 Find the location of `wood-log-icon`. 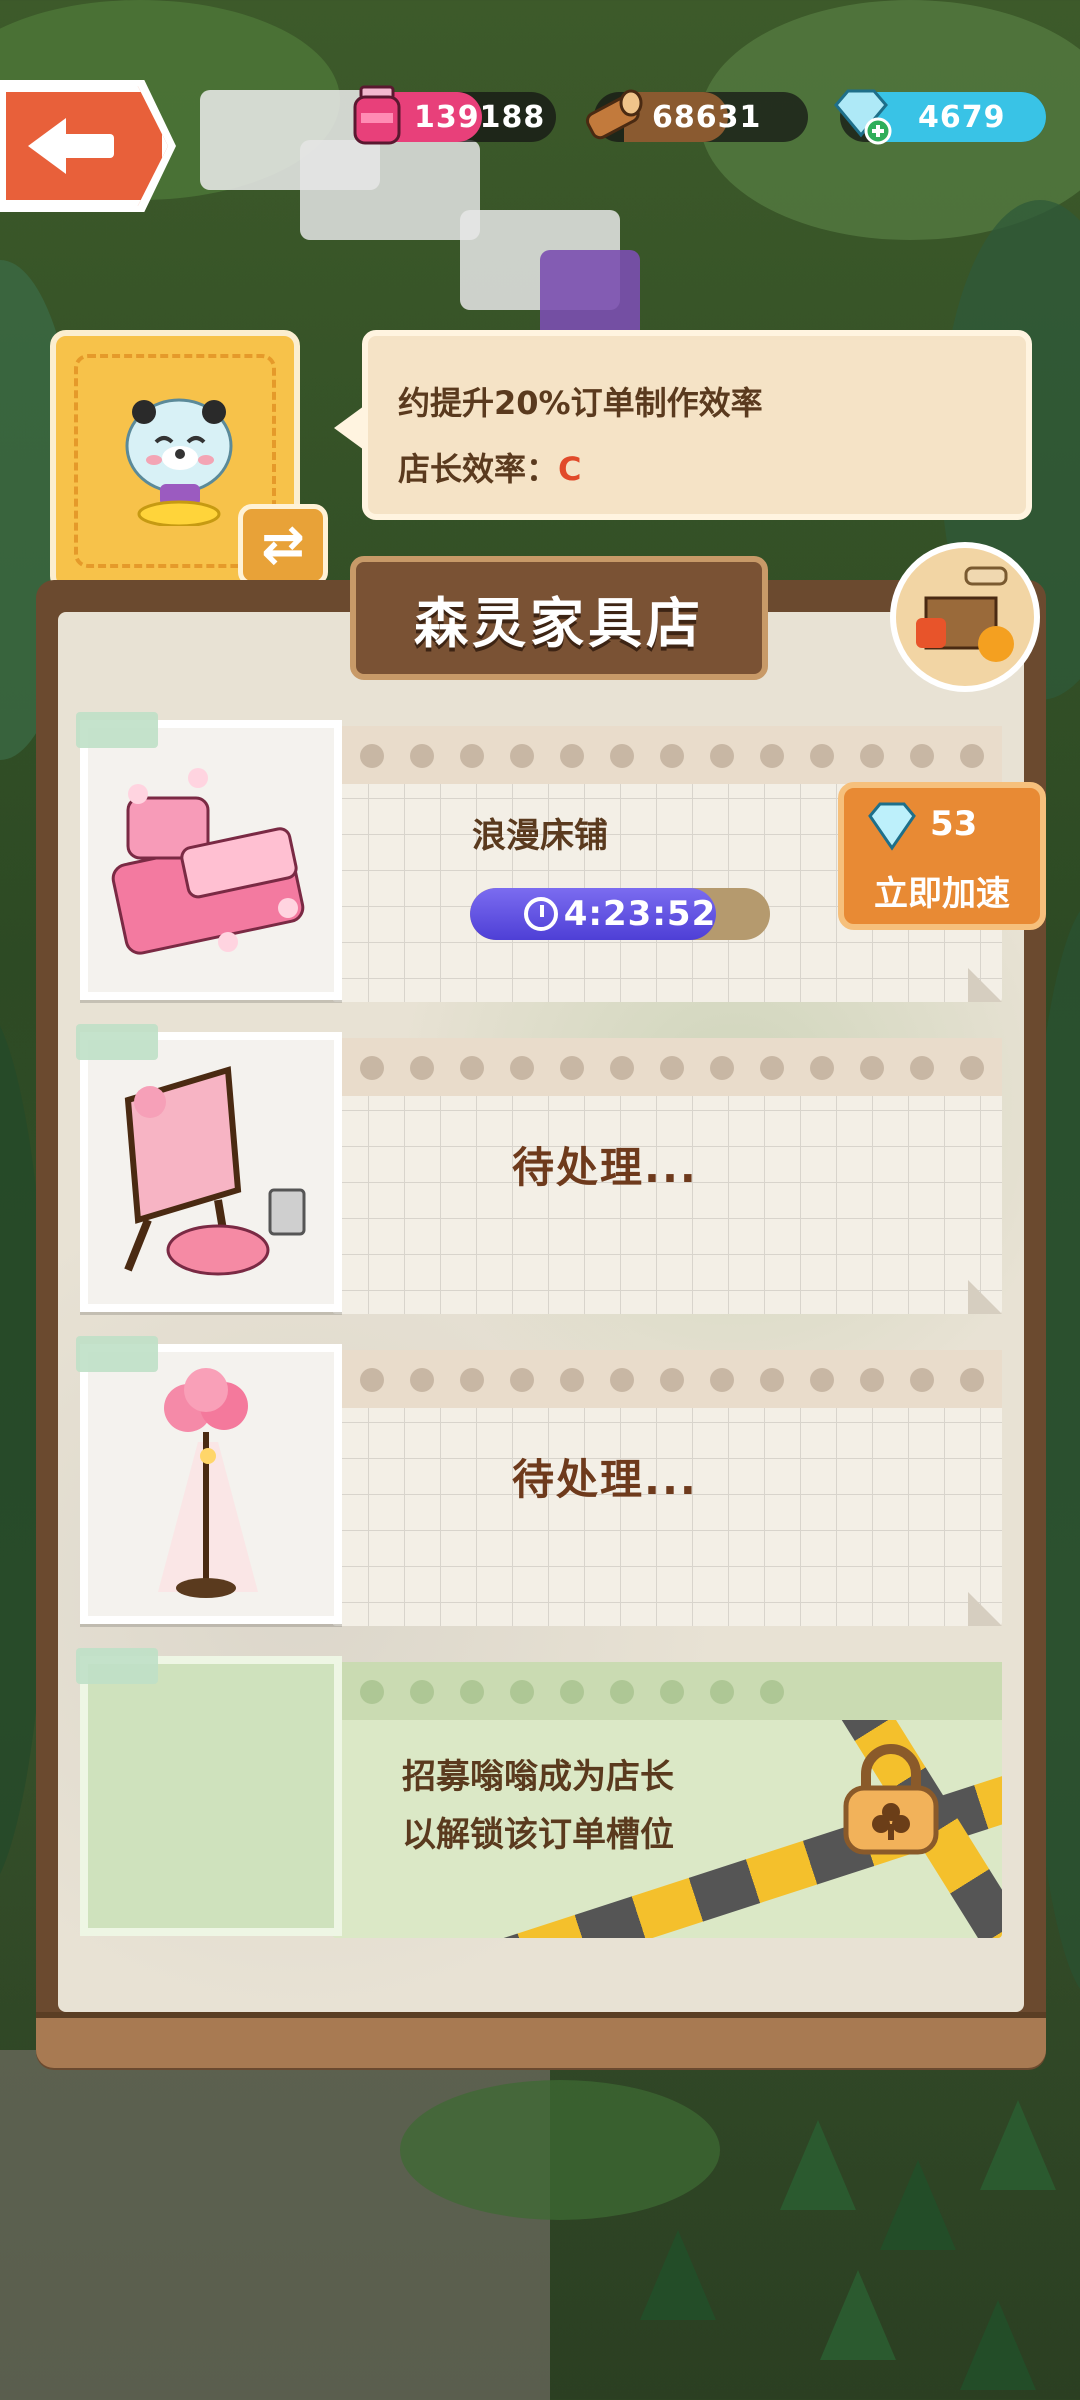

wood-log-icon is located at coordinates (615, 115).